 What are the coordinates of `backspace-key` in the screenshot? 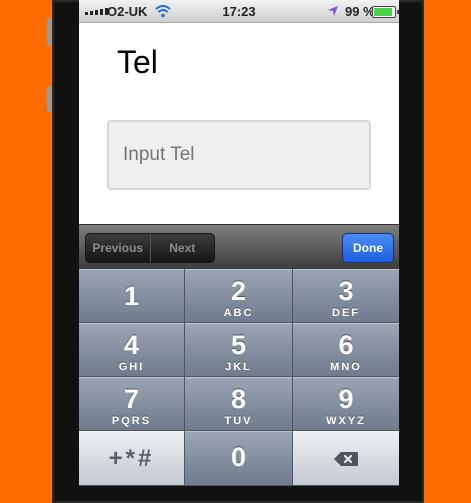 It's located at (346, 458).